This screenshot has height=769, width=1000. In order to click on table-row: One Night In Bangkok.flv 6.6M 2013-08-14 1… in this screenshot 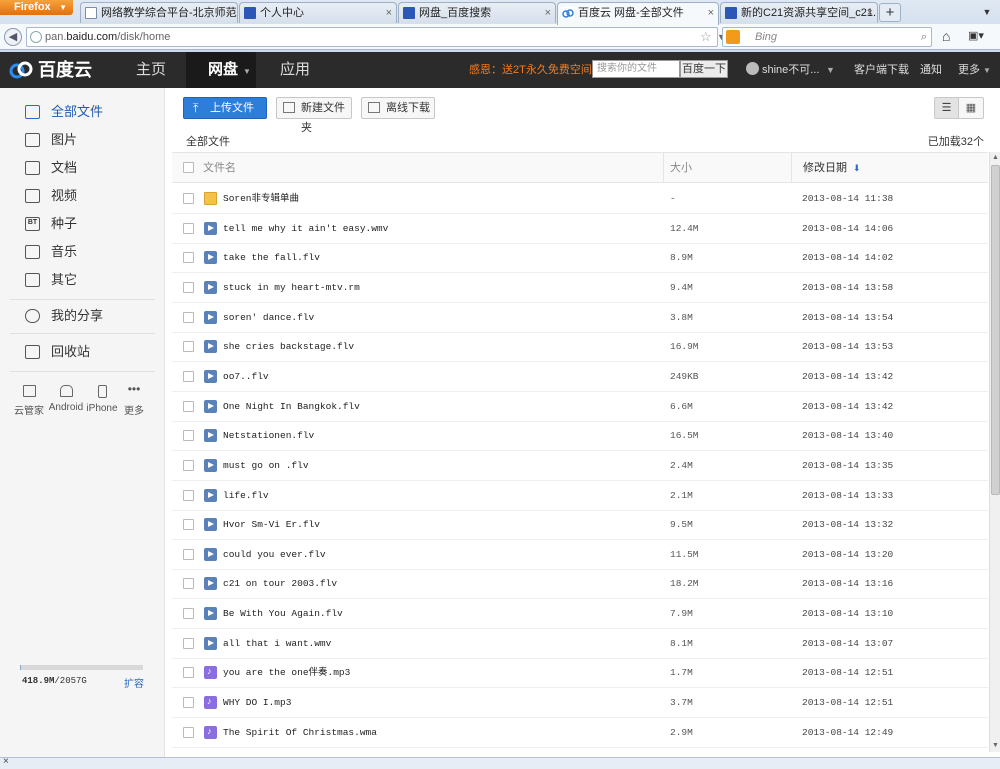, I will do `click(580, 407)`.